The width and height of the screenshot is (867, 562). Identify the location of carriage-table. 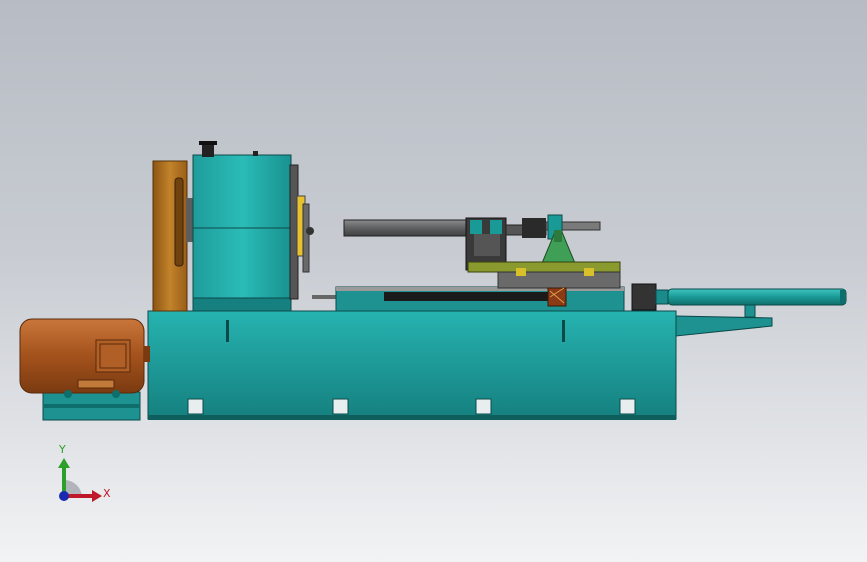
(544, 275).